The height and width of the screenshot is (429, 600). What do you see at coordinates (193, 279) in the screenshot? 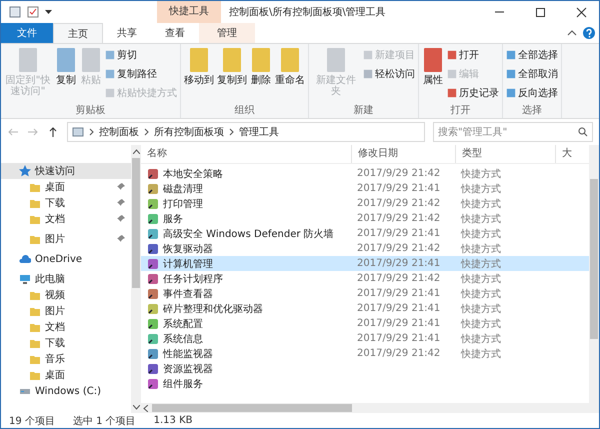
I see `file-name: 任务计划程序` at bounding box center [193, 279].